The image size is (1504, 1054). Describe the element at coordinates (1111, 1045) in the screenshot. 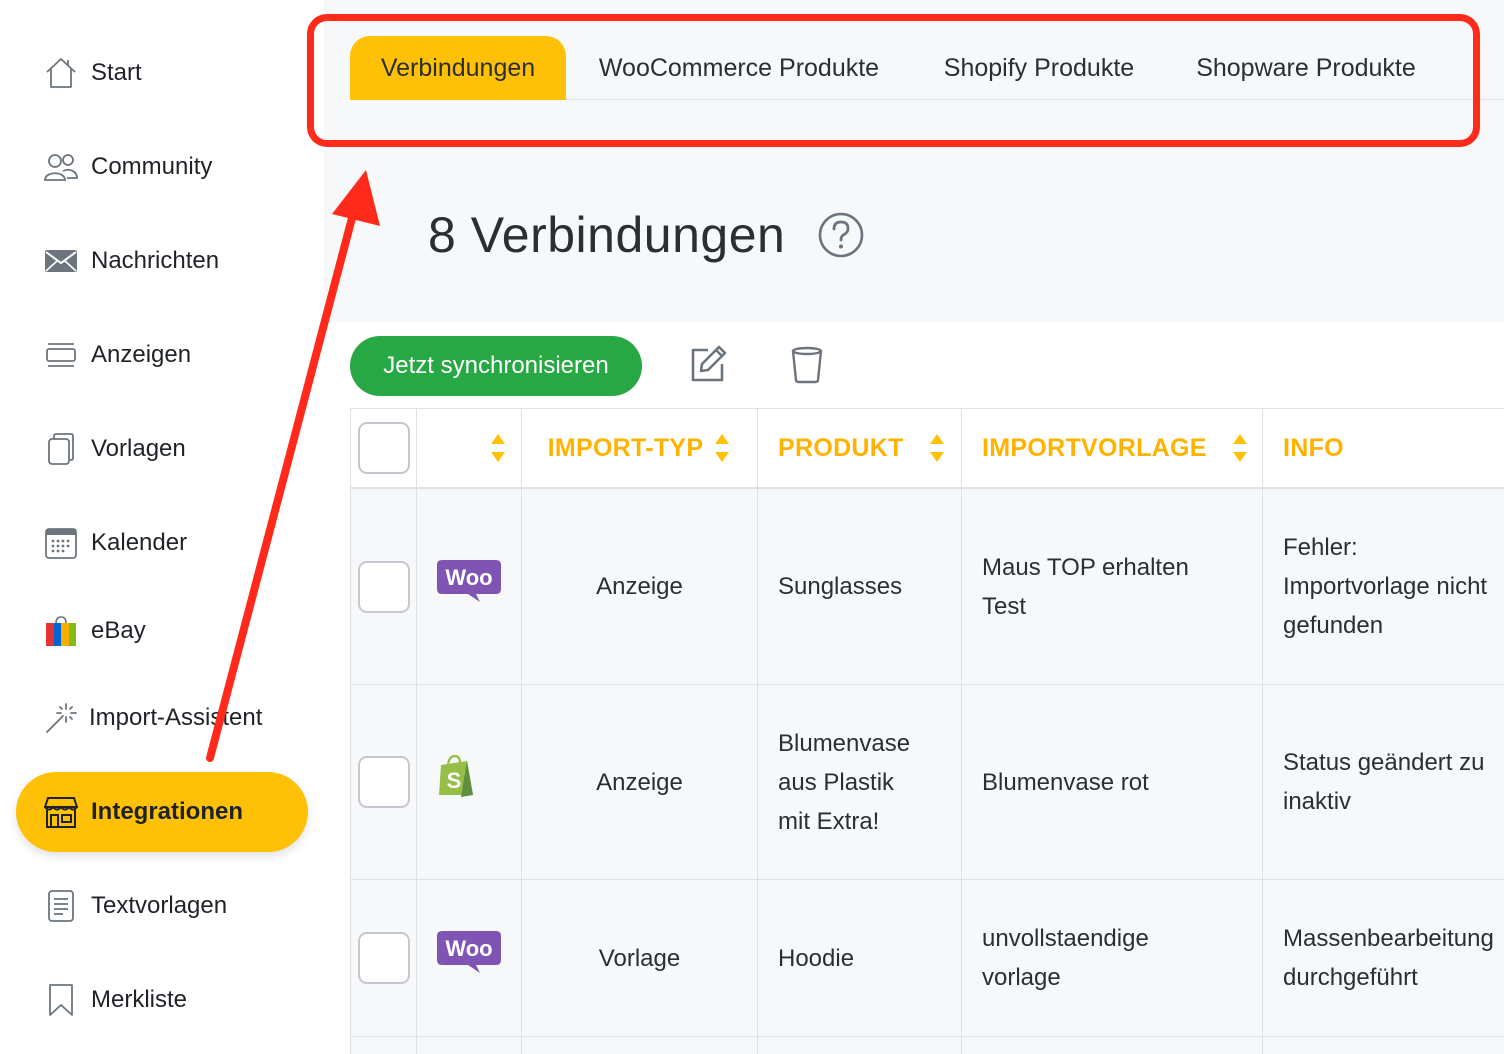

I see `template-cell` at that location.